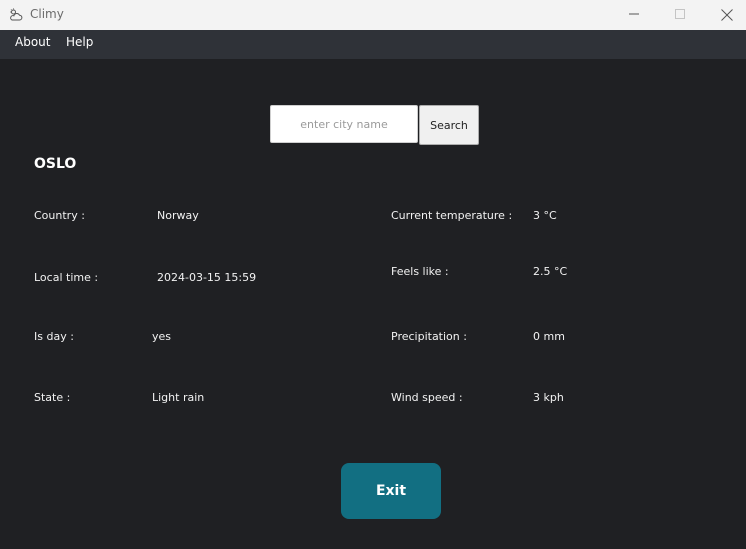 The width and height of the screenshot is (746, 549). I want to click on is-day-label: Is day :, so click(54, 336).